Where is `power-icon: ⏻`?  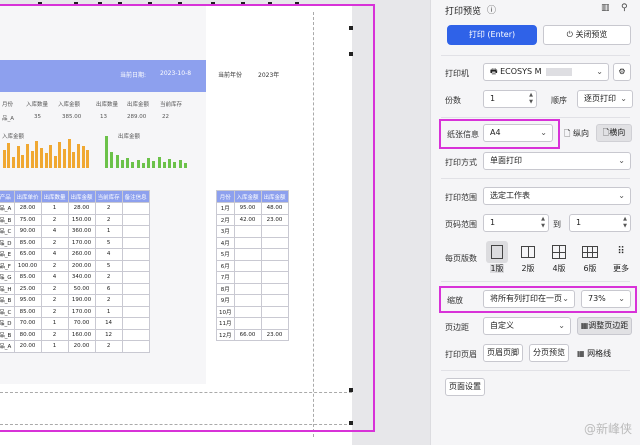 power-icon: ⏻ is located at coordinates (569, 34).